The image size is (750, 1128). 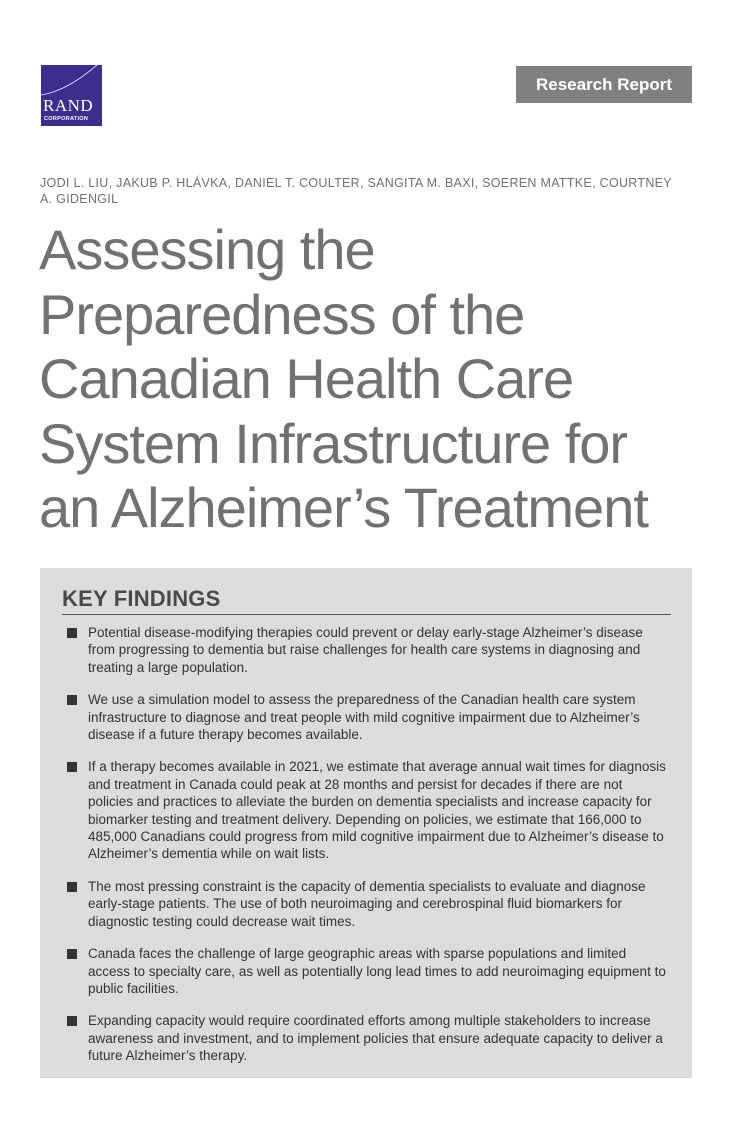 What do you see at coordinates (66, 119) in the screenshot?
I see `logo-subtitle: CORPORATION` at bounding box center [66, 119].